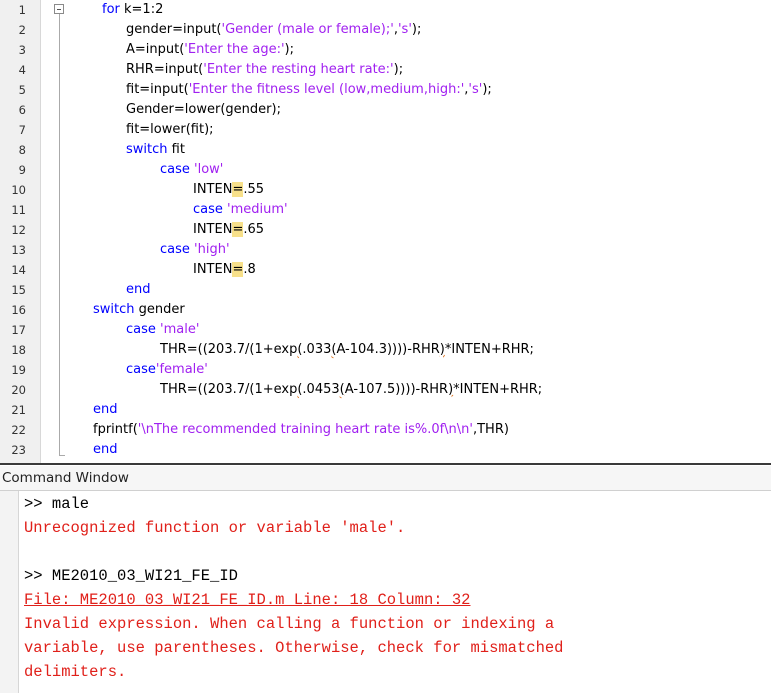 The image size is (771, 693). I want to click on line-number-gutter: 1 2 3 4 5 6 7 8 9 10 11 12 13 14 15 16 17 18 19 20 21 22 23, so click(20, 231).